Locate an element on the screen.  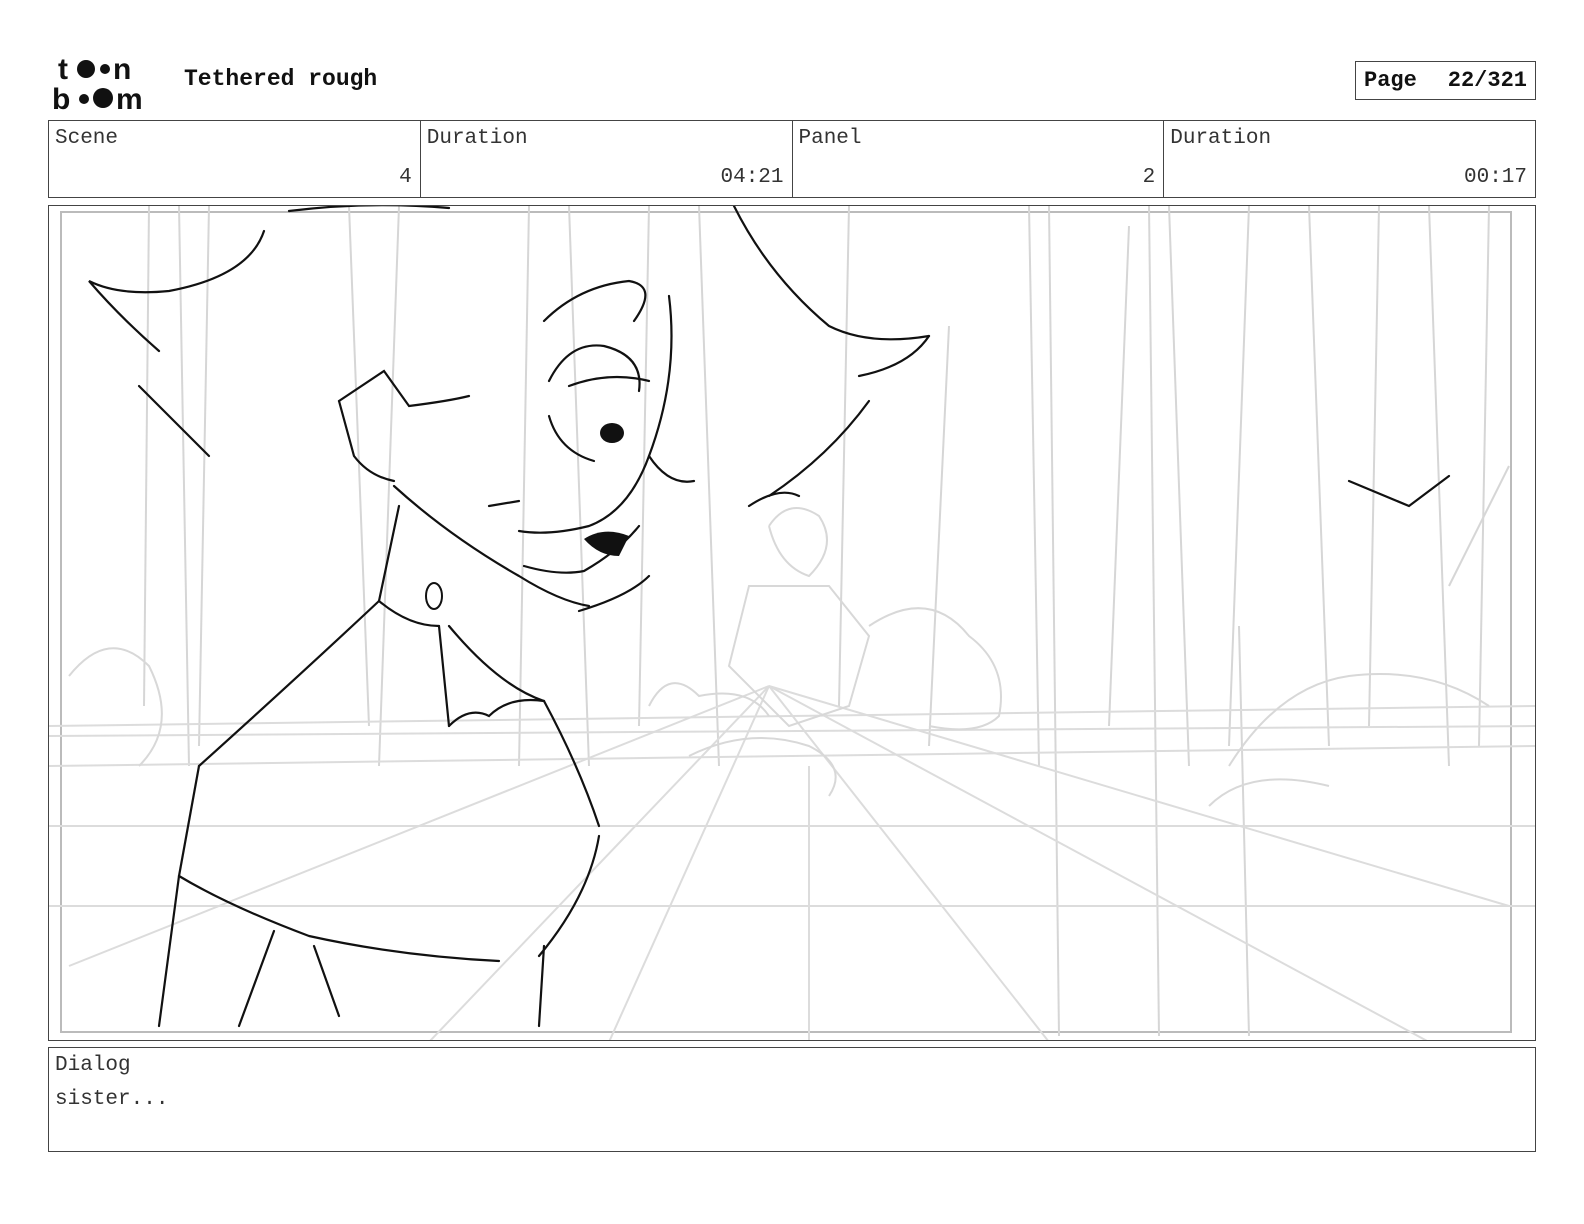
scene-value: 4 is located at coordinates (405, 177).